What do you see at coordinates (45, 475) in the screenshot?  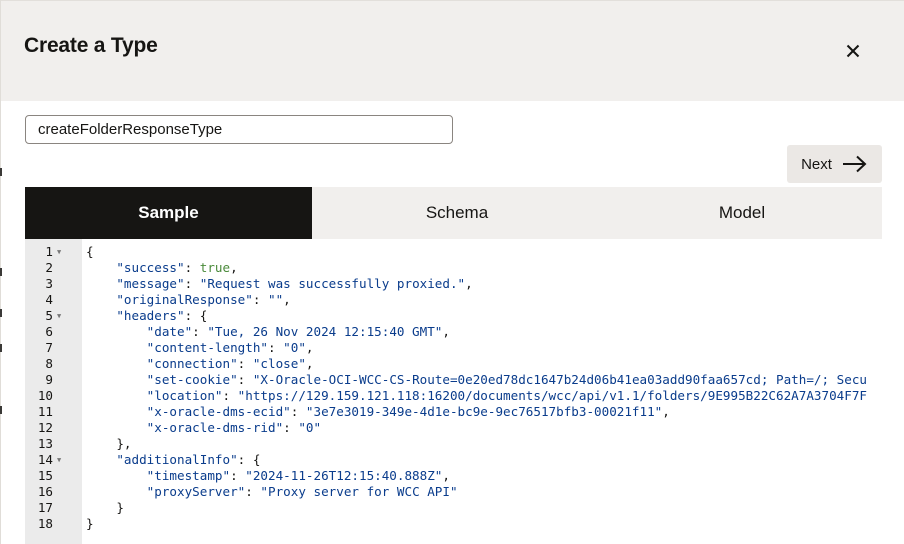 I see `line-number: 15` at bounding box center [45, 475].